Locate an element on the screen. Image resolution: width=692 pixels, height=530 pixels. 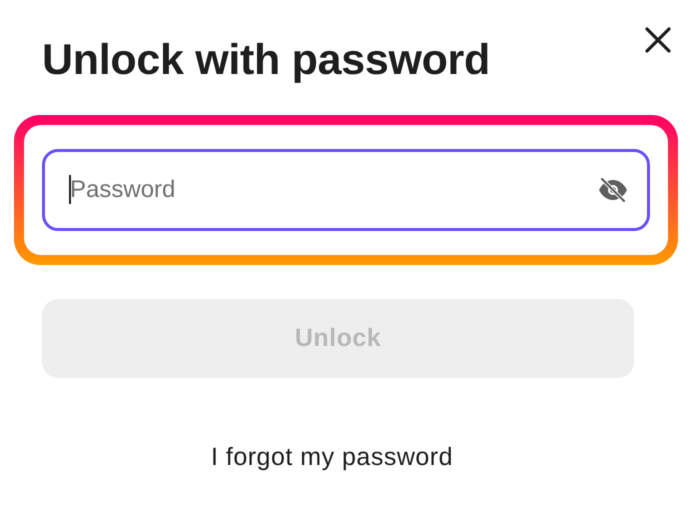
password-field: Password is located at coordinates (346, 190).